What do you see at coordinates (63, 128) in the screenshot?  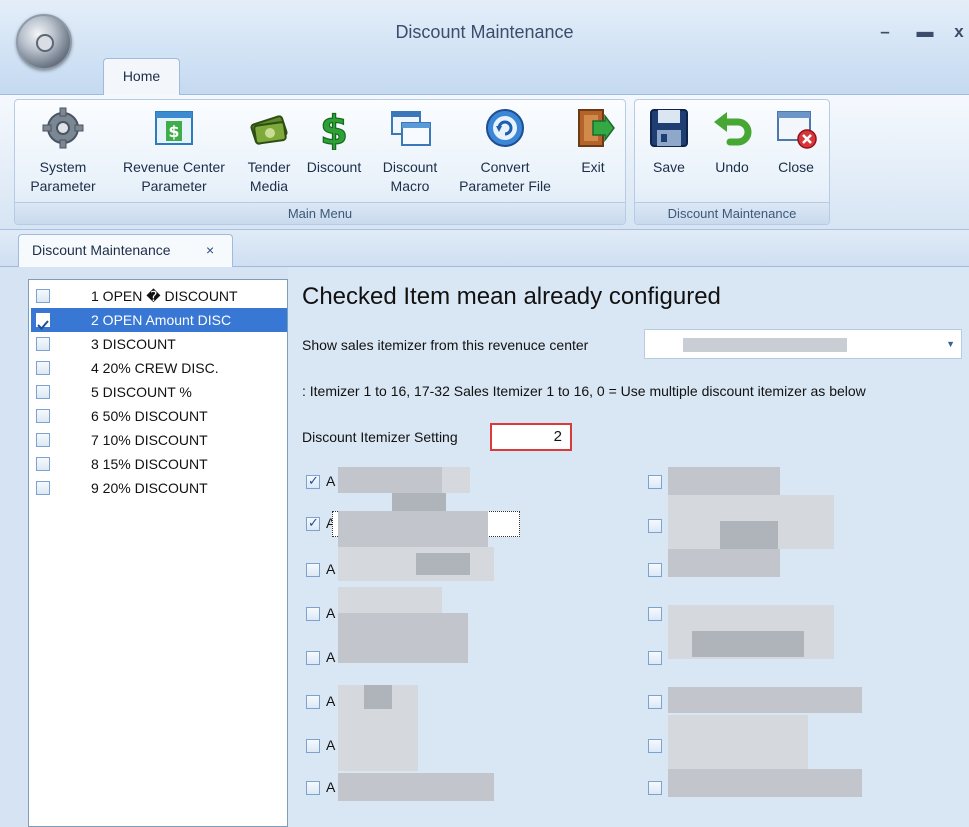 I see `gear-icon` at bounding box center [63, 128].